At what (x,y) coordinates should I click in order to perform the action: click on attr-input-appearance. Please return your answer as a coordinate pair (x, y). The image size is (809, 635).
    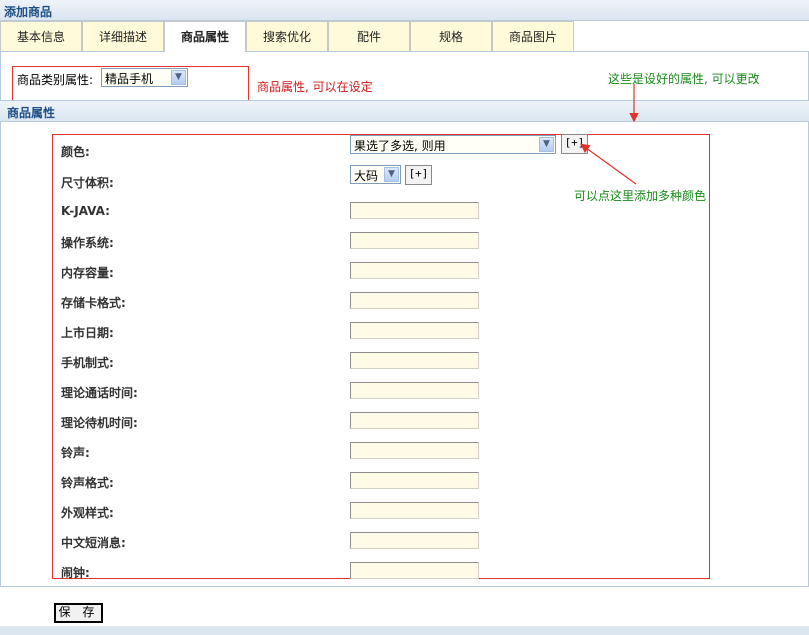
    Looking at the image, I should click on (414, 510).